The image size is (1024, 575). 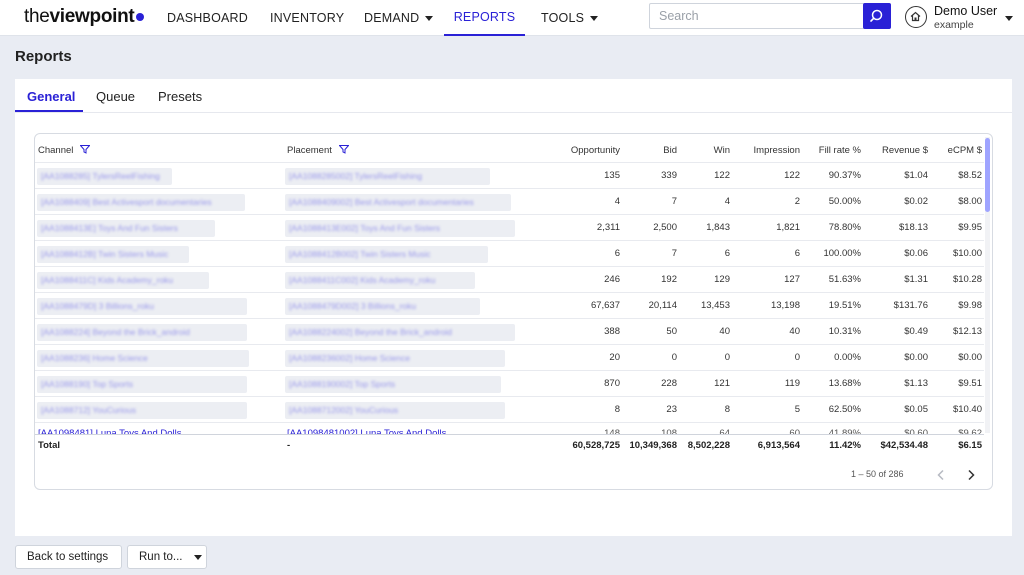 I want to click on column-header-revenue: Revenue $, so click(x=899, y=150).